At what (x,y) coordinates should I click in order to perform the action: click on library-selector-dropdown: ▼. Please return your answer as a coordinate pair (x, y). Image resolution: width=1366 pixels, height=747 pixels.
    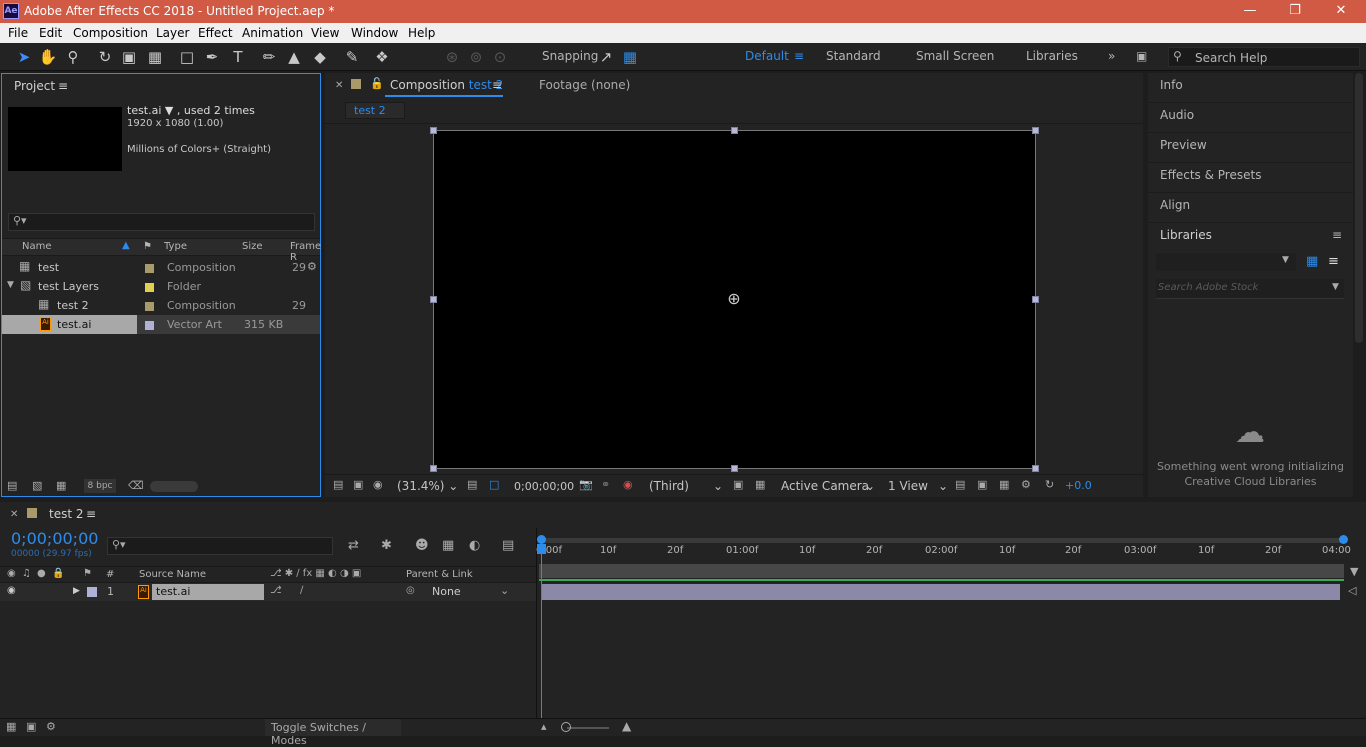
    Looking at the image, I should click on (1226, 262).